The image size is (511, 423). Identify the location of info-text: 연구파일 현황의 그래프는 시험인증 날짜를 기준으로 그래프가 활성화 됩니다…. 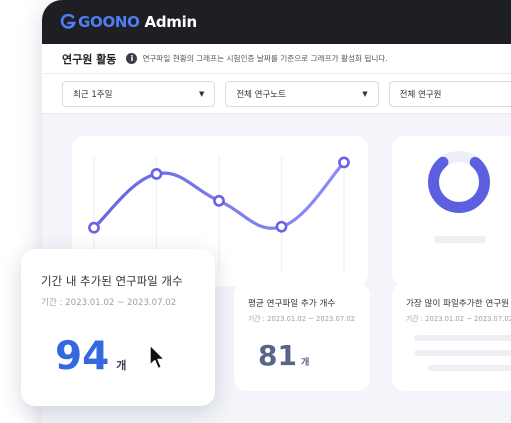
(265, 58).